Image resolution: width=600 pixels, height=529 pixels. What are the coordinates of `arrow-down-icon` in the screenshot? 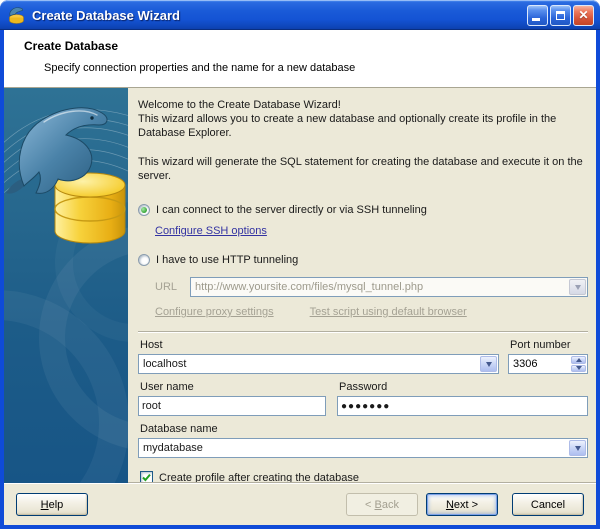 It's located at (578, 368).